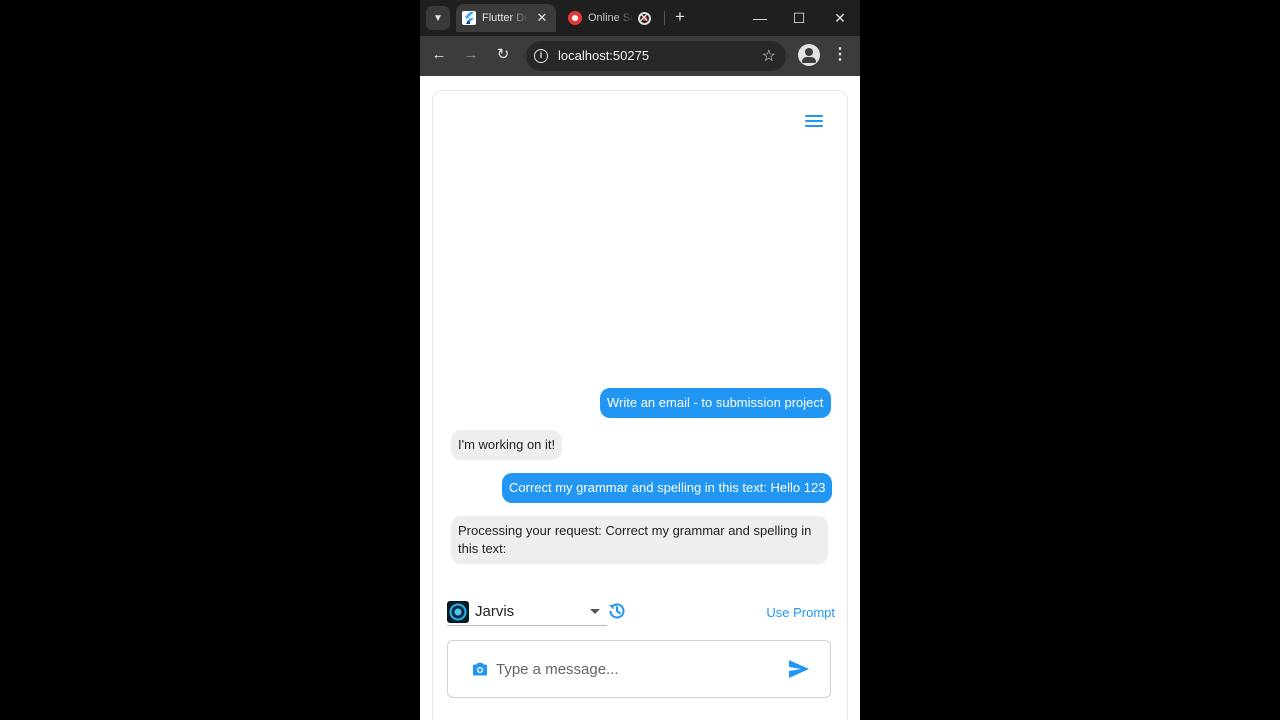 This screenshot has height=720, width=1280. I want to click on user-message: Write an email - to submission project, so click(715, 403).